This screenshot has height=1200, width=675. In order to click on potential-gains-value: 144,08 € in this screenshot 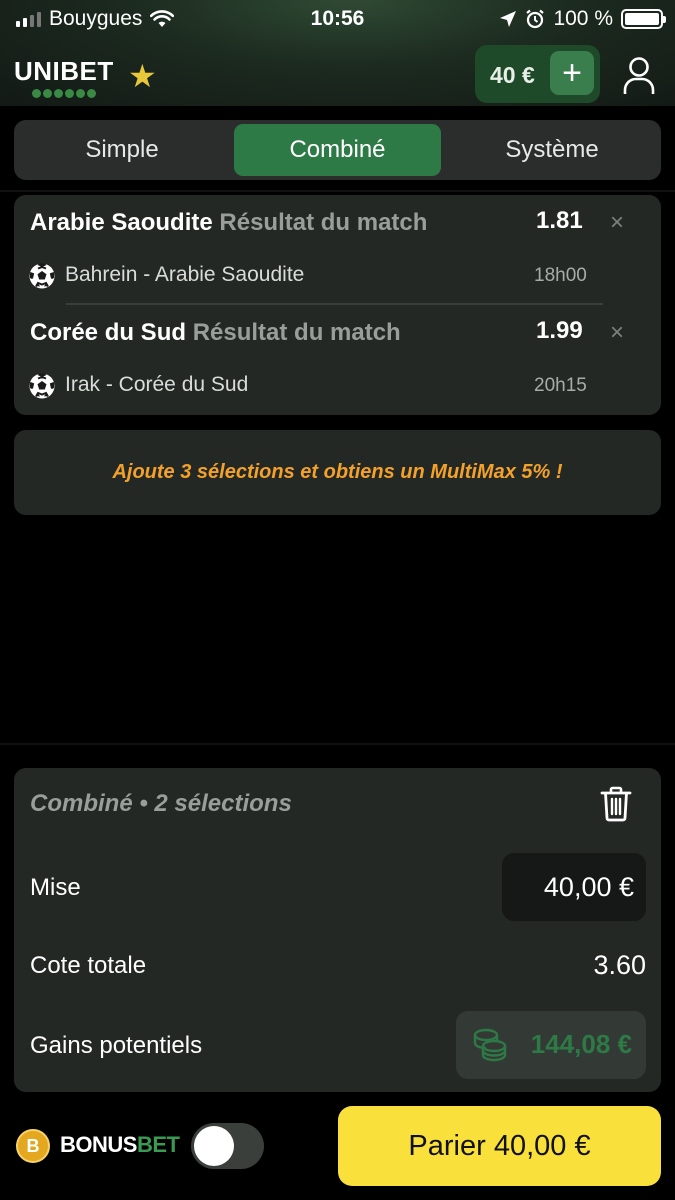, I will do `click(581, 1044)`.